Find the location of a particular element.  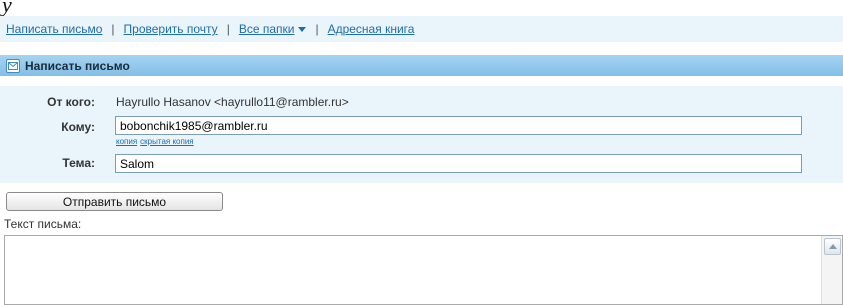

envelope-icon is located at coordinates (13, 65).